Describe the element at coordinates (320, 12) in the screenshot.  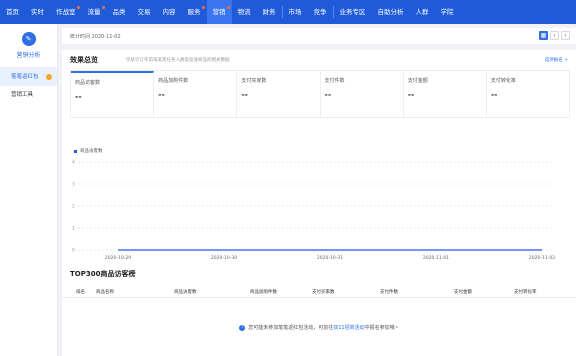
I see `nav-item: 竞争` at that location.